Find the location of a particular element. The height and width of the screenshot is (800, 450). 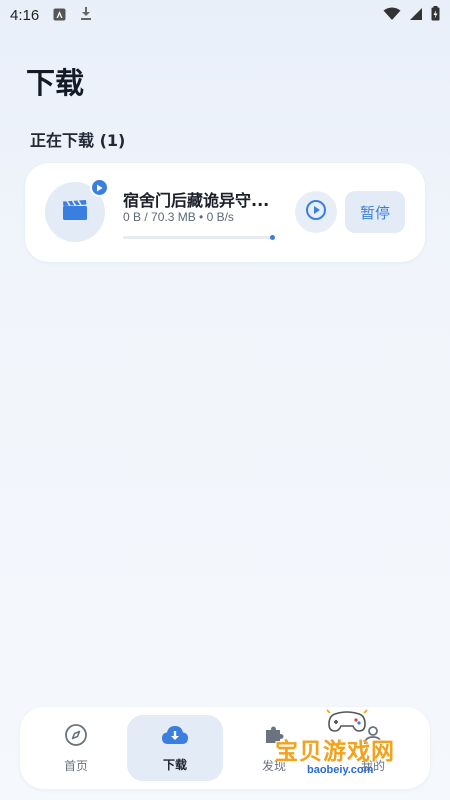

nav-label-download: 下载 is located at coordinates (174, 764).